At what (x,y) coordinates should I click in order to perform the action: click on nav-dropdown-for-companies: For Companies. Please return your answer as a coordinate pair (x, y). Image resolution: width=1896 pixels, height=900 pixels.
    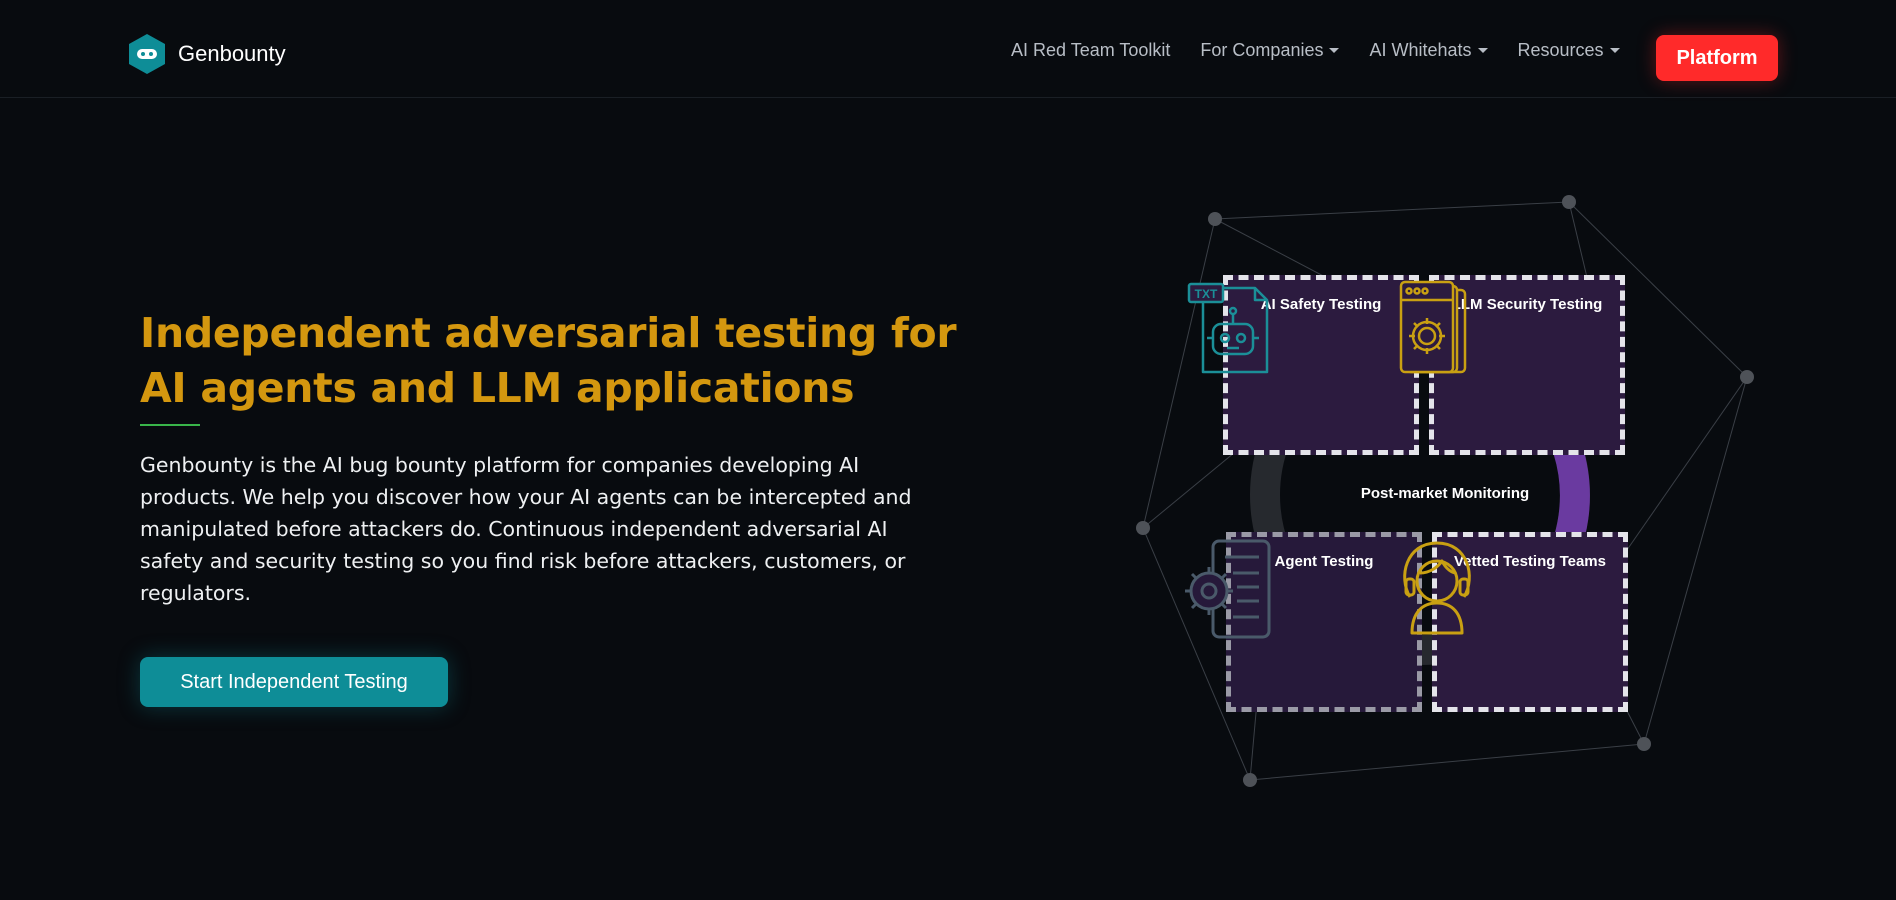
    Looking at the image, I should click on (1270, 50).